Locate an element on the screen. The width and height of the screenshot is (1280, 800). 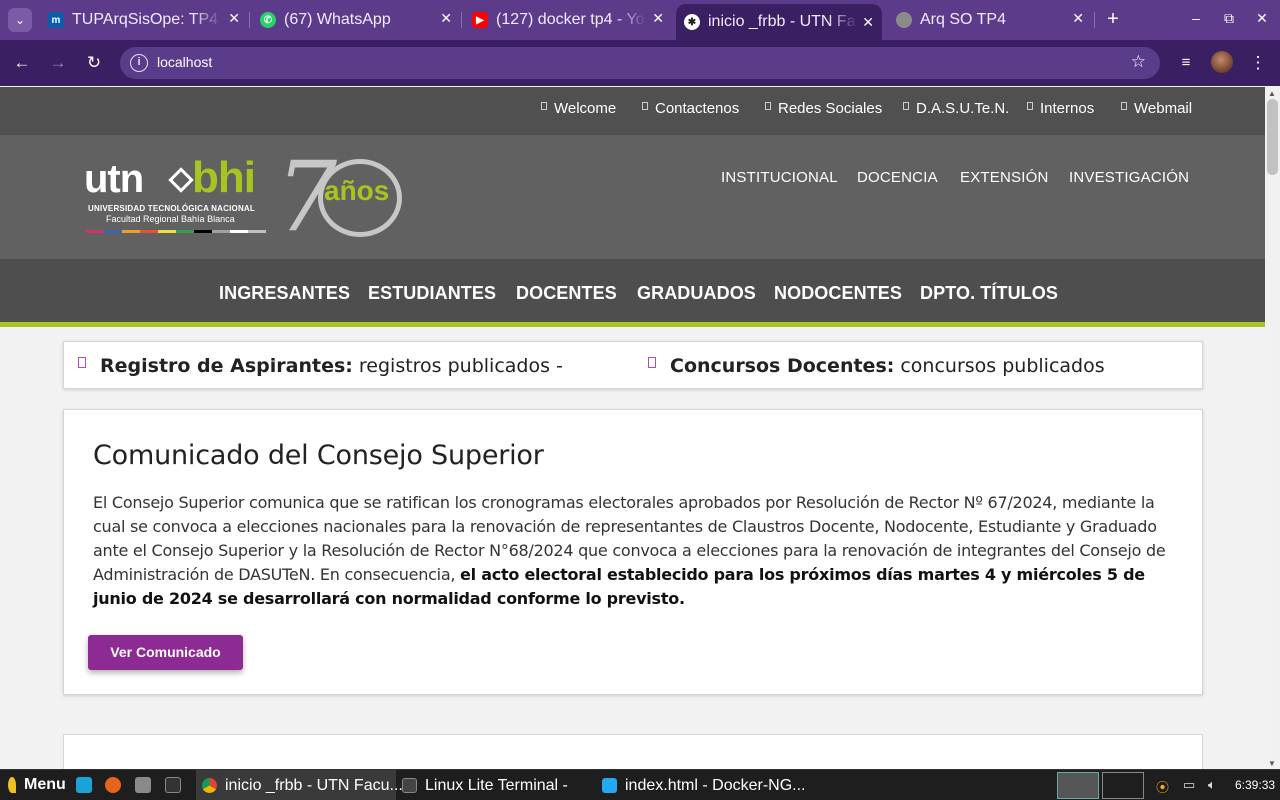
restore-icon: ⧉ is located at coordinates (1229, 18).